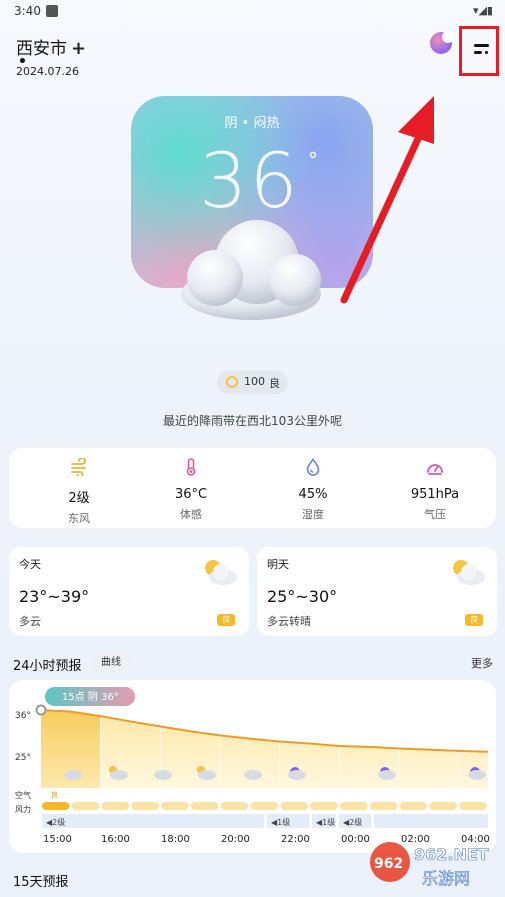  I want to click on stat-label: 气压, so click(435, 514).